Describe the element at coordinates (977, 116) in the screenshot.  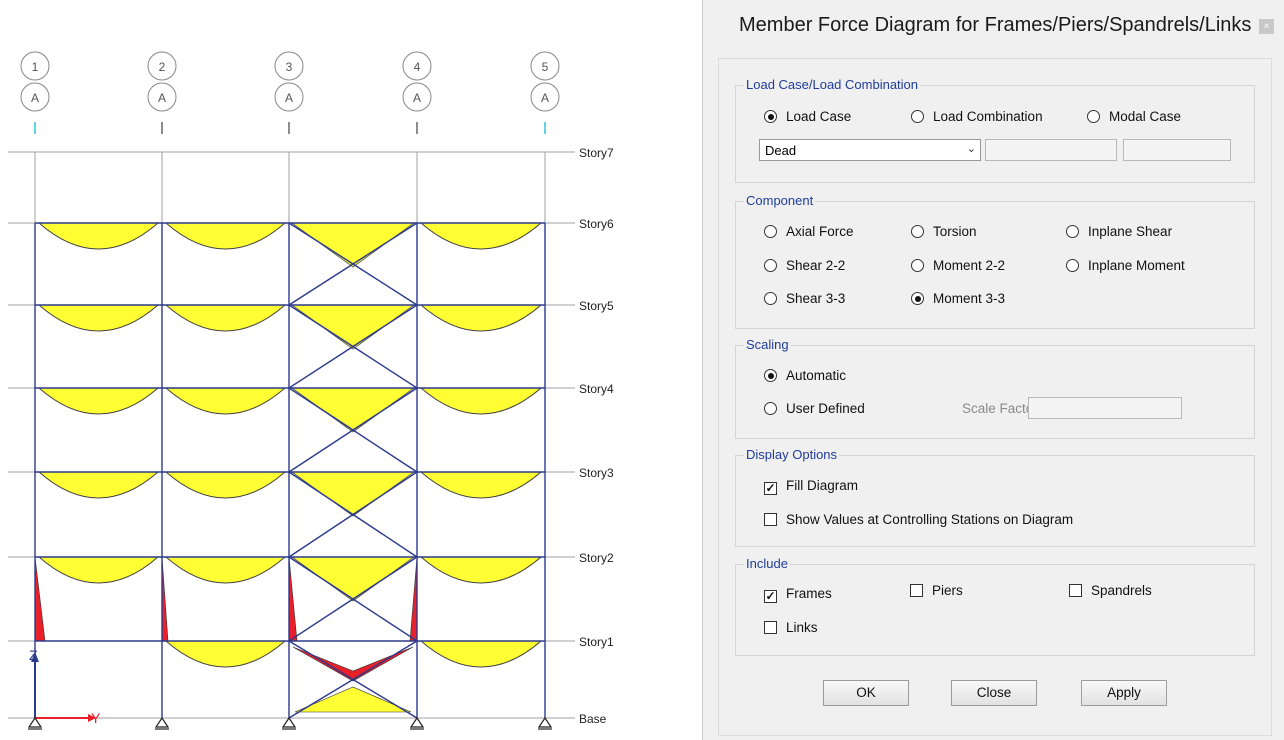
I see `load-combination-radio: Load Combination` at that location.